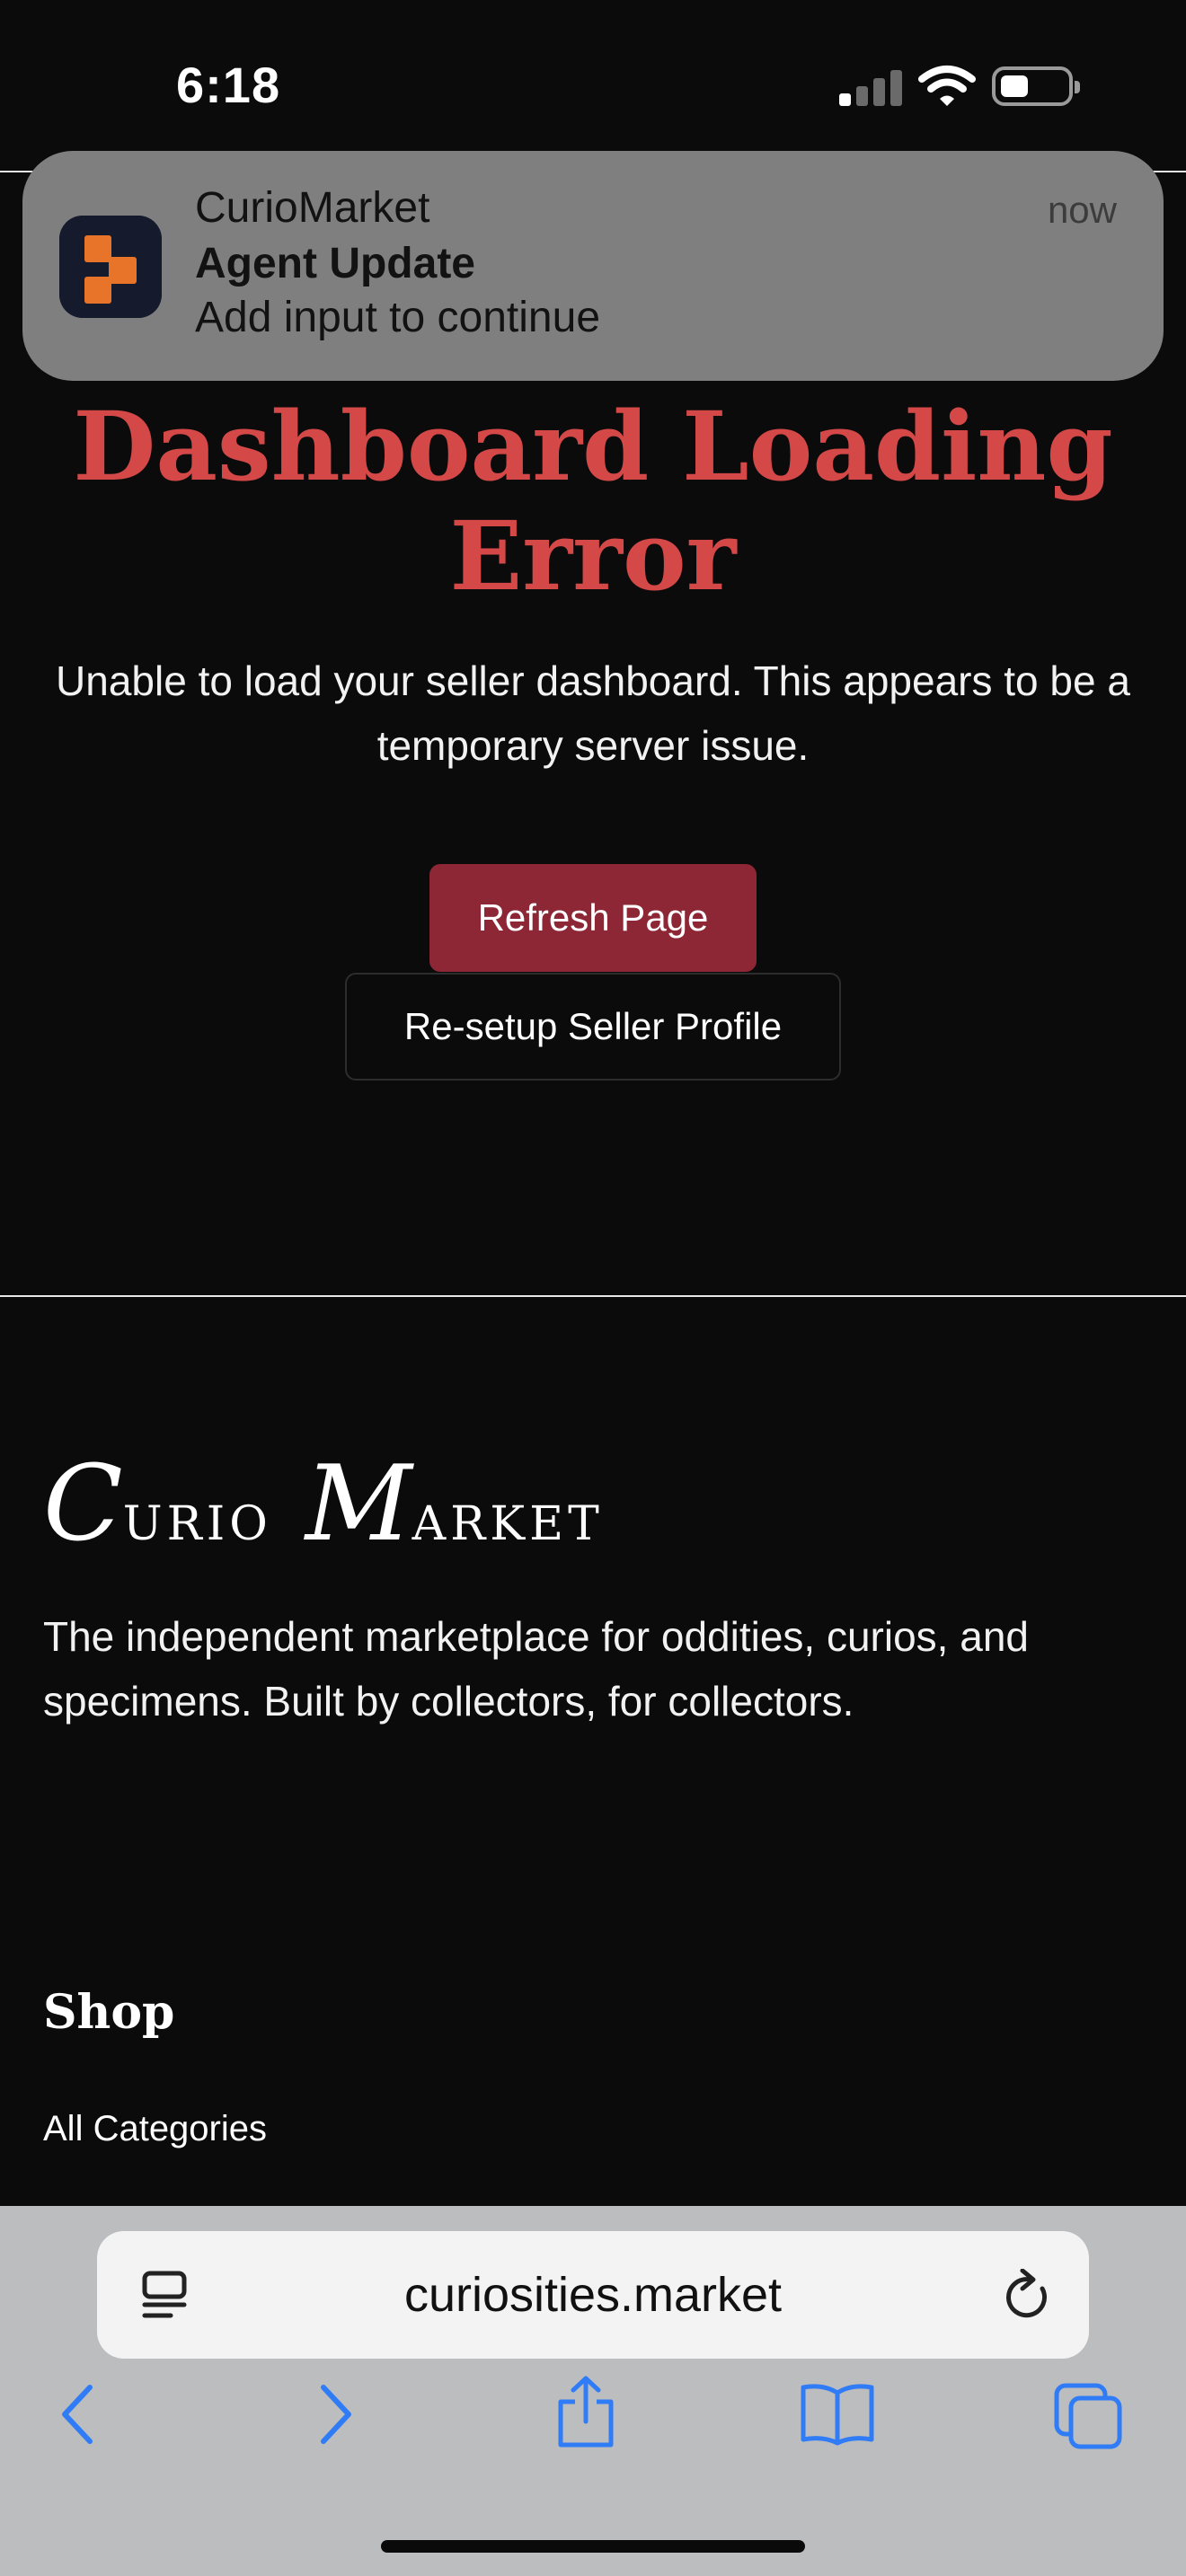 Image resolution: width=1186 pixels, height=2576 pixels. I want to click on battery-icon, so click(1036, 86).